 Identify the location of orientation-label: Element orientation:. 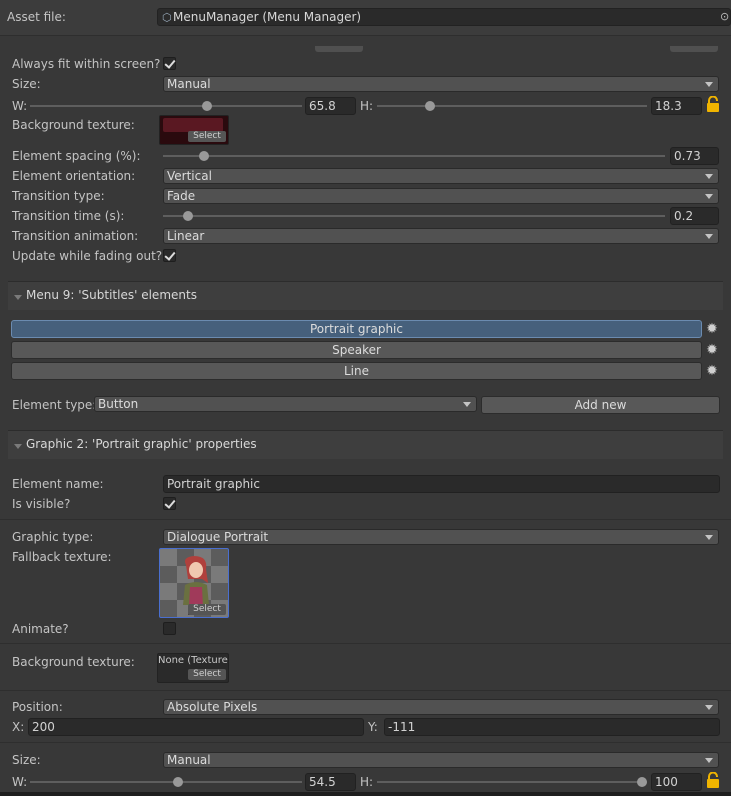
(74, 176).